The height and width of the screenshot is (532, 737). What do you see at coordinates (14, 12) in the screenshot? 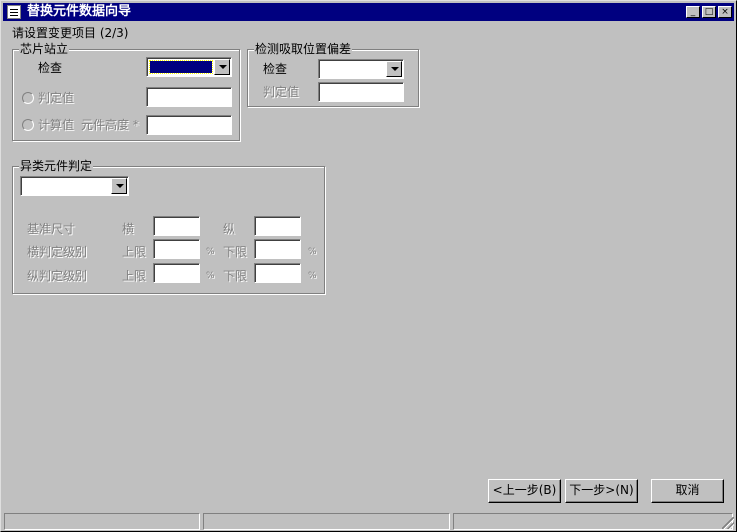
I see `app-icon` at bounding box center [14, 12].